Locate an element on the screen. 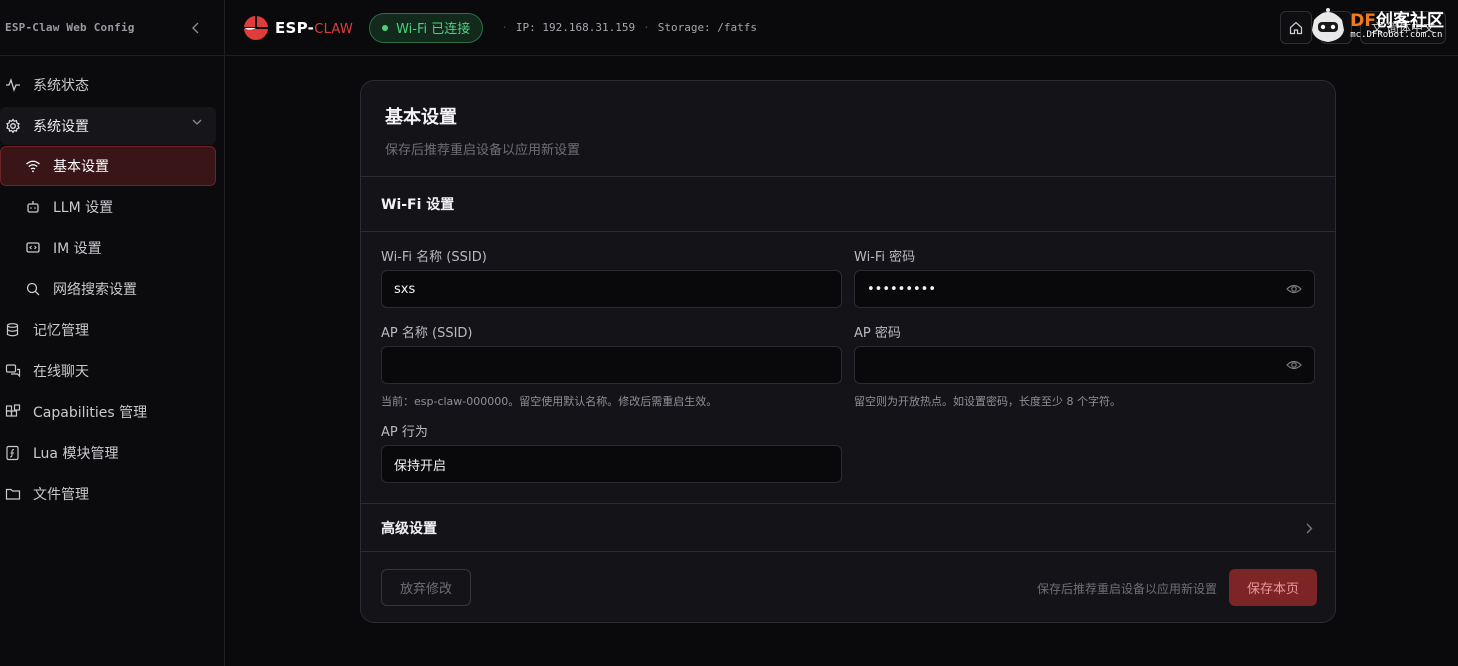 This screenshot has width=1458, height=666. sidebar-item-lua-modules: Lua 模块管理 is located at coordinates (112, 452).